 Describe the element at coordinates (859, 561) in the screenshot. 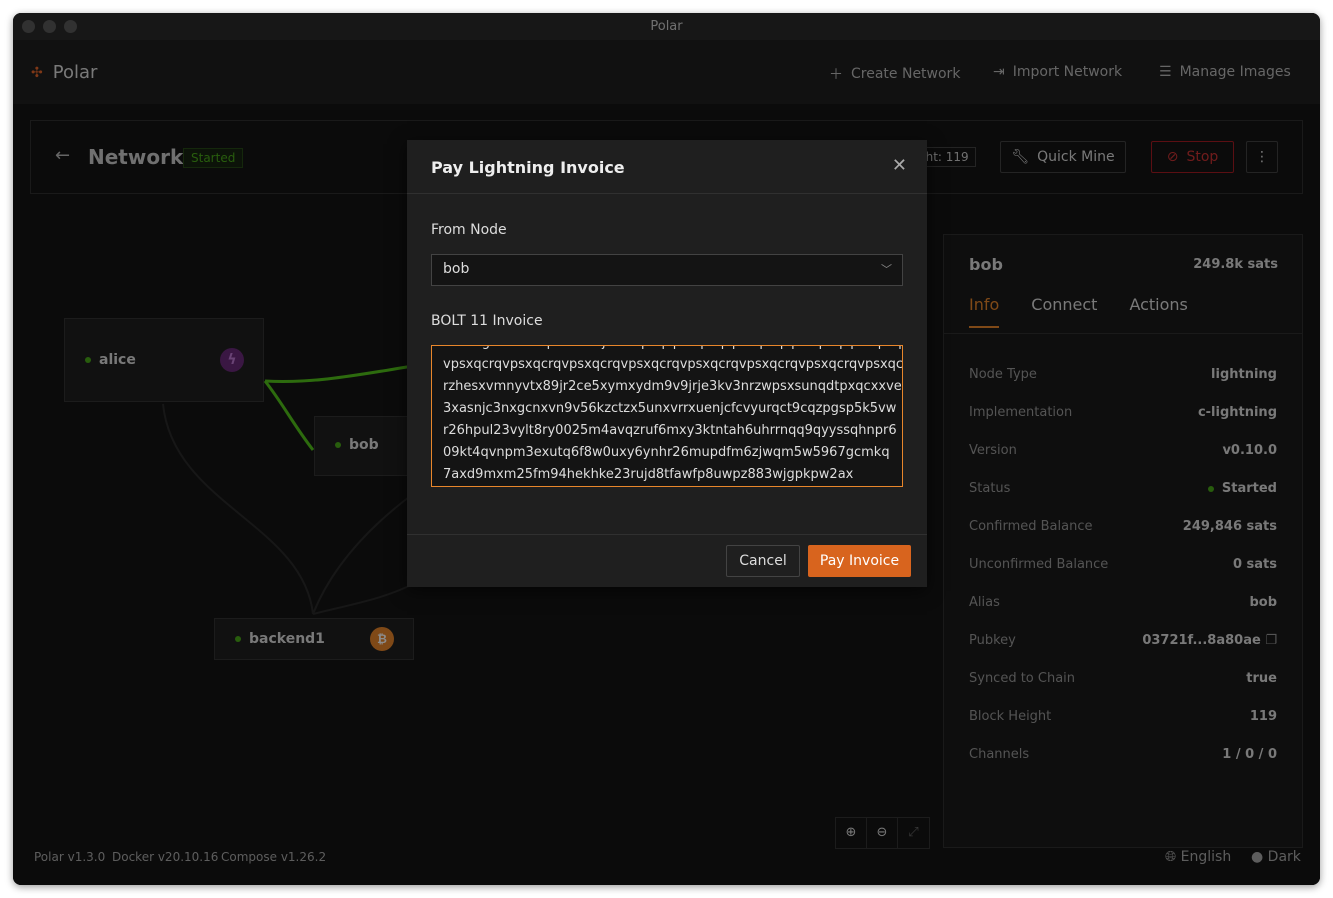

I see `pay-invoice-button: Pay Invoice` at that location.